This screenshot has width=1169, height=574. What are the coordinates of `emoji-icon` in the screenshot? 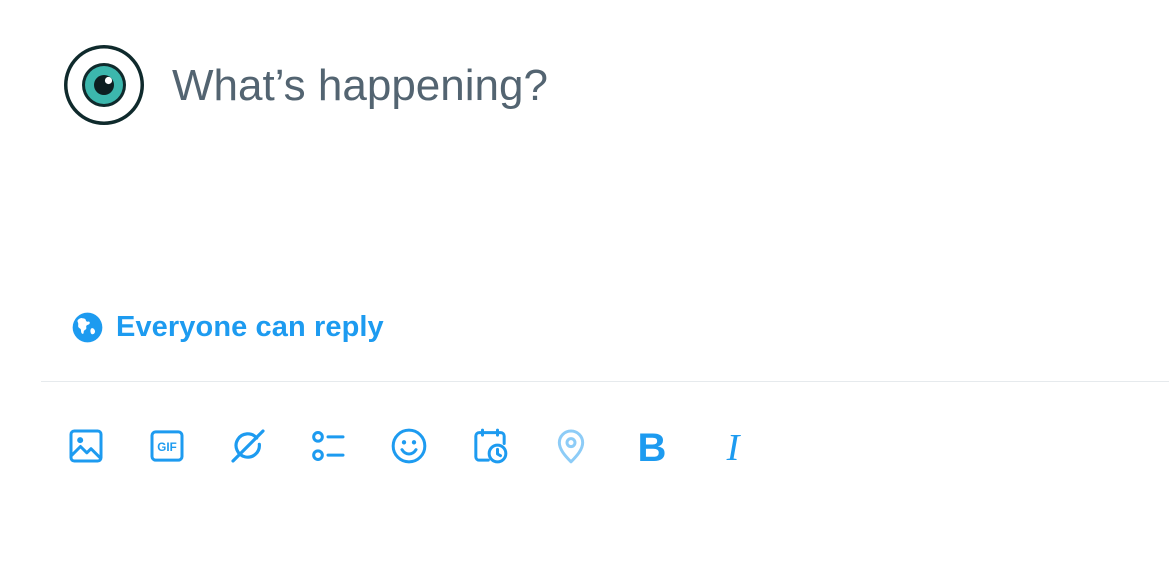 It's located at (409, 446).